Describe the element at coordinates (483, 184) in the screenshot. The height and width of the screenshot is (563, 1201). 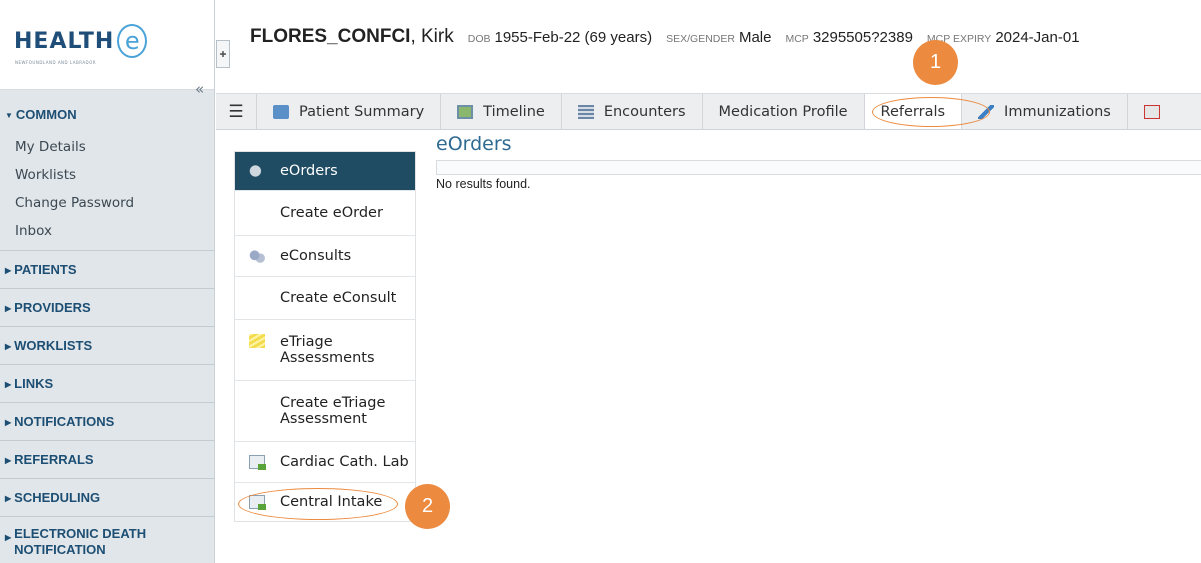
I see `empty-results-message: No results found.` at that location.